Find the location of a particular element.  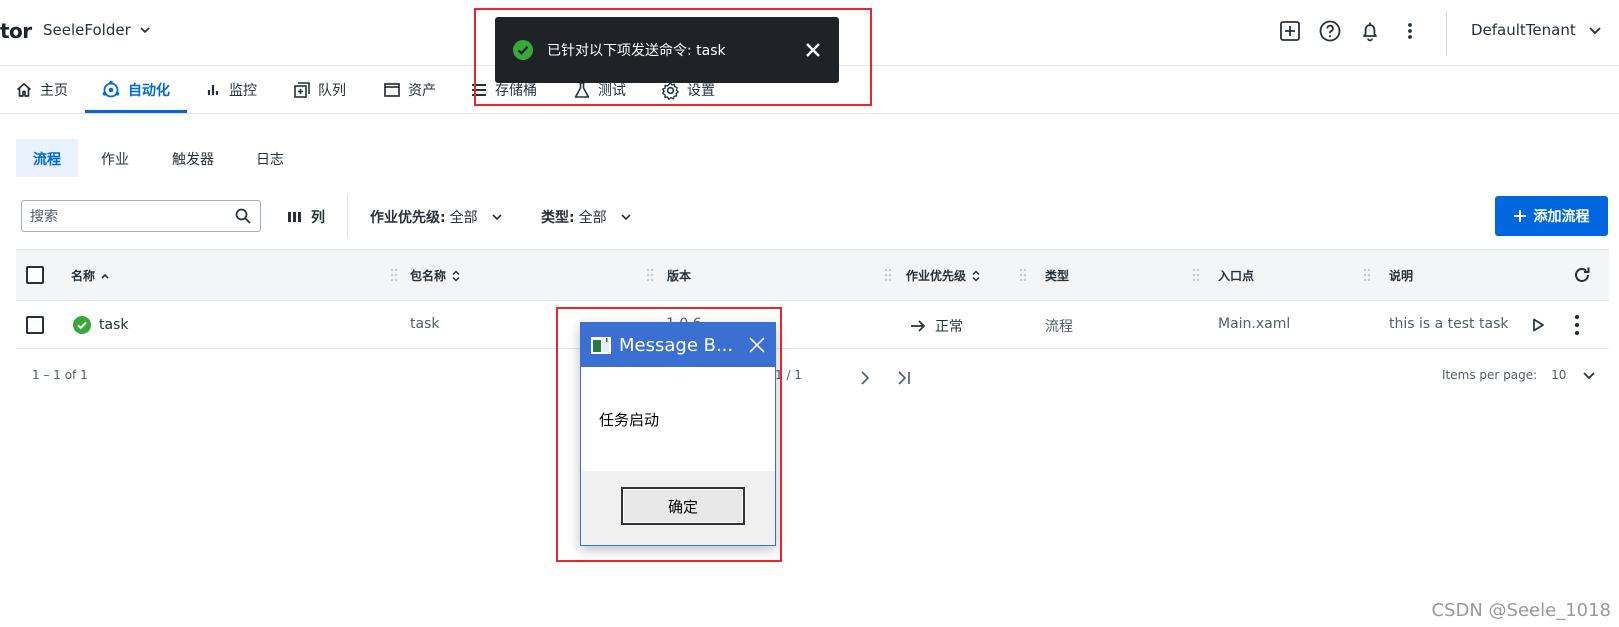

type-filter: 类型: 全部 is located at coordinates (587, 217).